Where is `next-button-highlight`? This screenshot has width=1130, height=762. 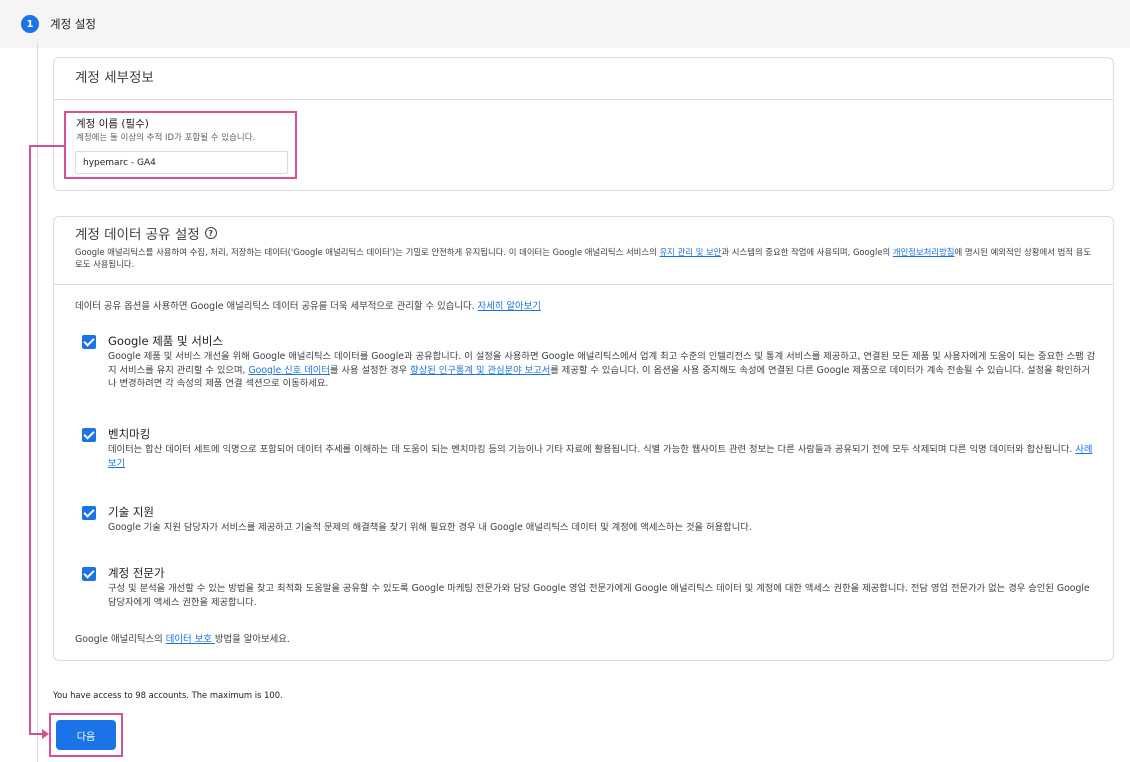 next-button-highlight is located at coordinates (86, 735).